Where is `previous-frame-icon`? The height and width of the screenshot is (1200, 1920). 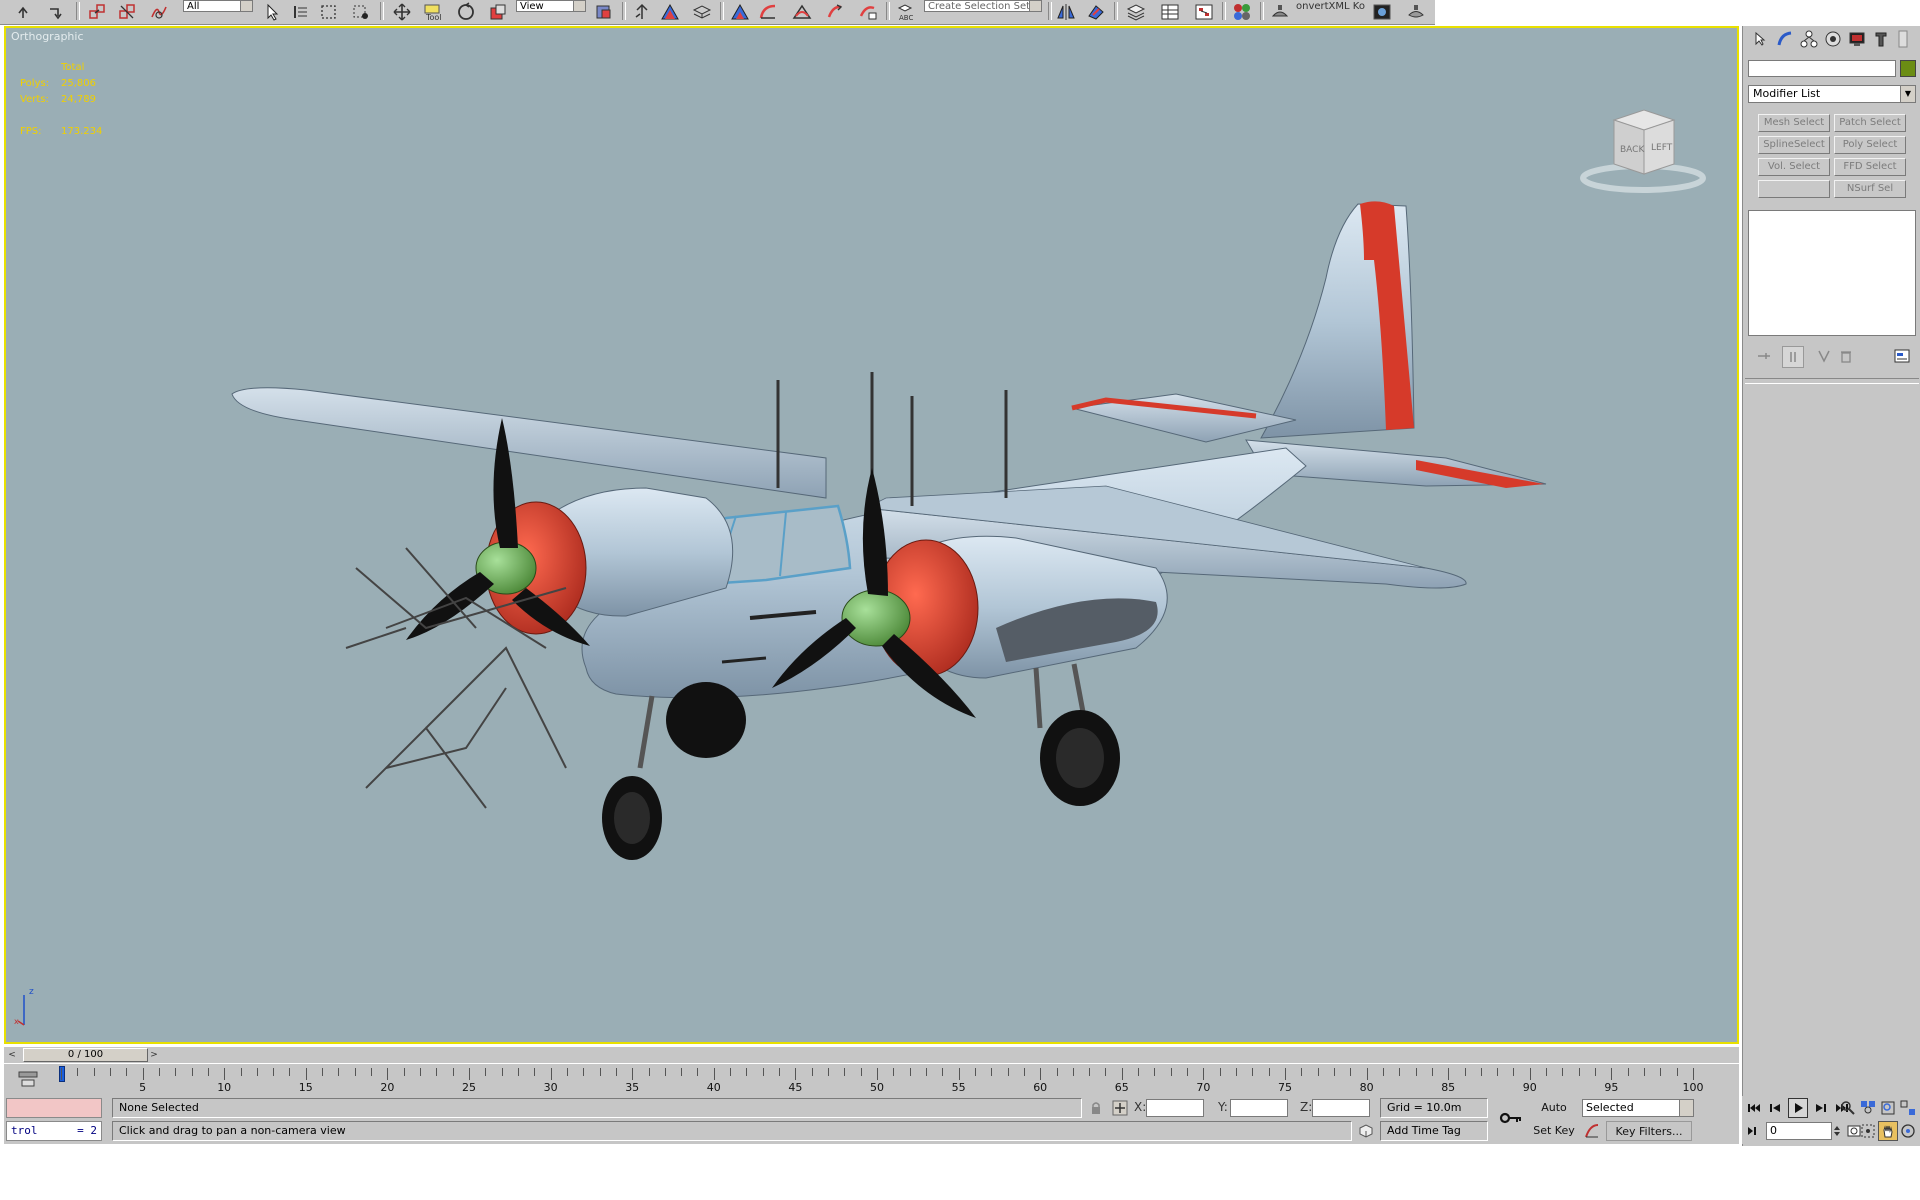
previous-frame-icon is located at coordinates (1776, 1108).